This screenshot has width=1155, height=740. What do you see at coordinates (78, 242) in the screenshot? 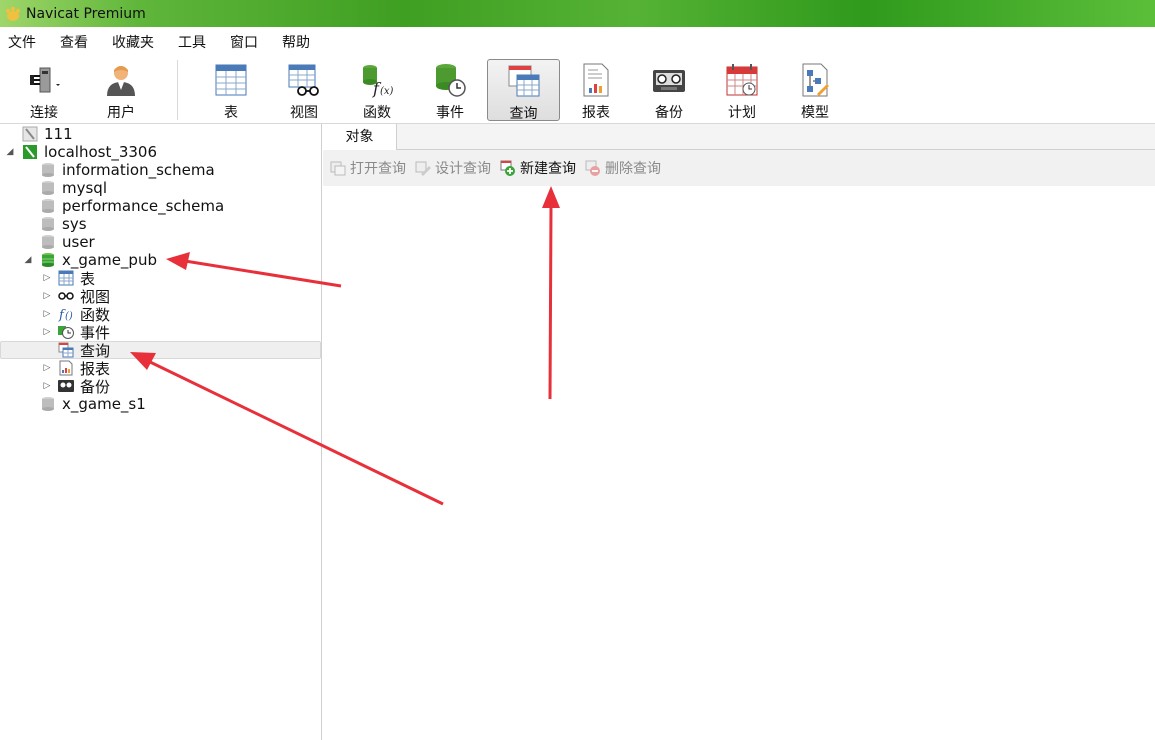
I see `tree-label: user` at bounding box center [78, 242].